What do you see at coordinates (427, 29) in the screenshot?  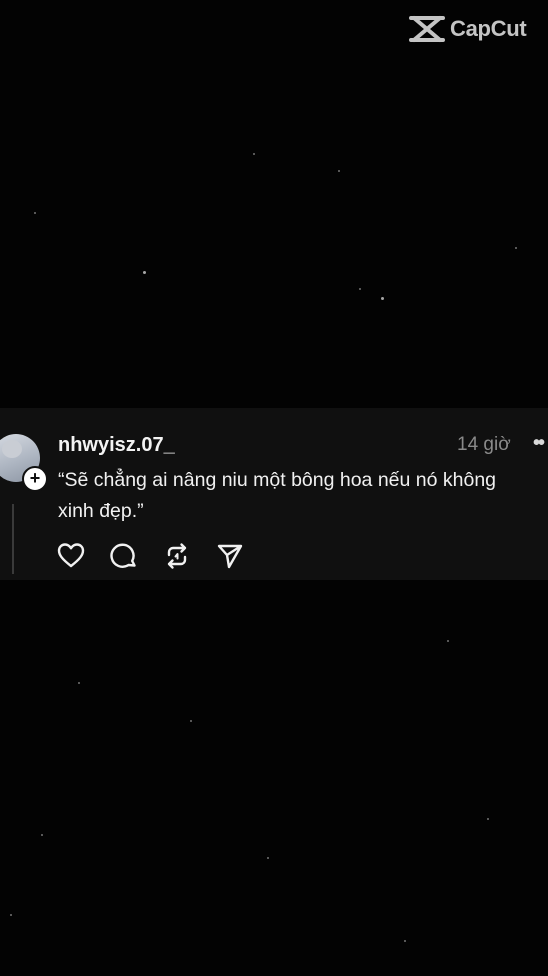 I see `capcut-logo-icon` at bounding box center [427, 29].